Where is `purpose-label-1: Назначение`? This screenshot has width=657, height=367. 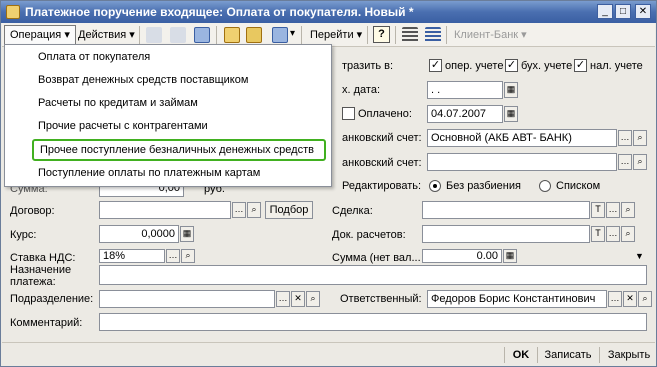
purpose-label-1: Назначение is located at coordinates (41, 270).